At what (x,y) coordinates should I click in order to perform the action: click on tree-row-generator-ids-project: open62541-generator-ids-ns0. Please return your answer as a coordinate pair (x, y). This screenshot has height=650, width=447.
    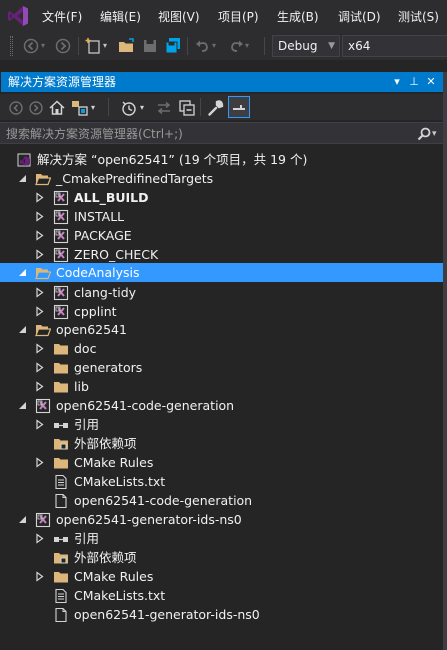
    Looking at the image, I should click on (221, 519).